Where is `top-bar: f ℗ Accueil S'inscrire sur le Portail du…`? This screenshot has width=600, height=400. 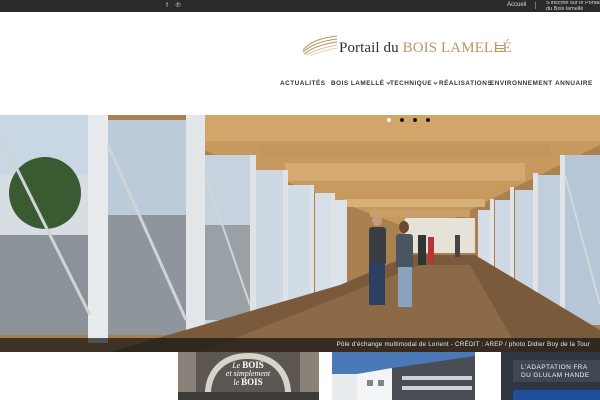
top-bar: f ℗ Accueil S'inscrire sur le Portail du… is located at coordinates (300, 6).